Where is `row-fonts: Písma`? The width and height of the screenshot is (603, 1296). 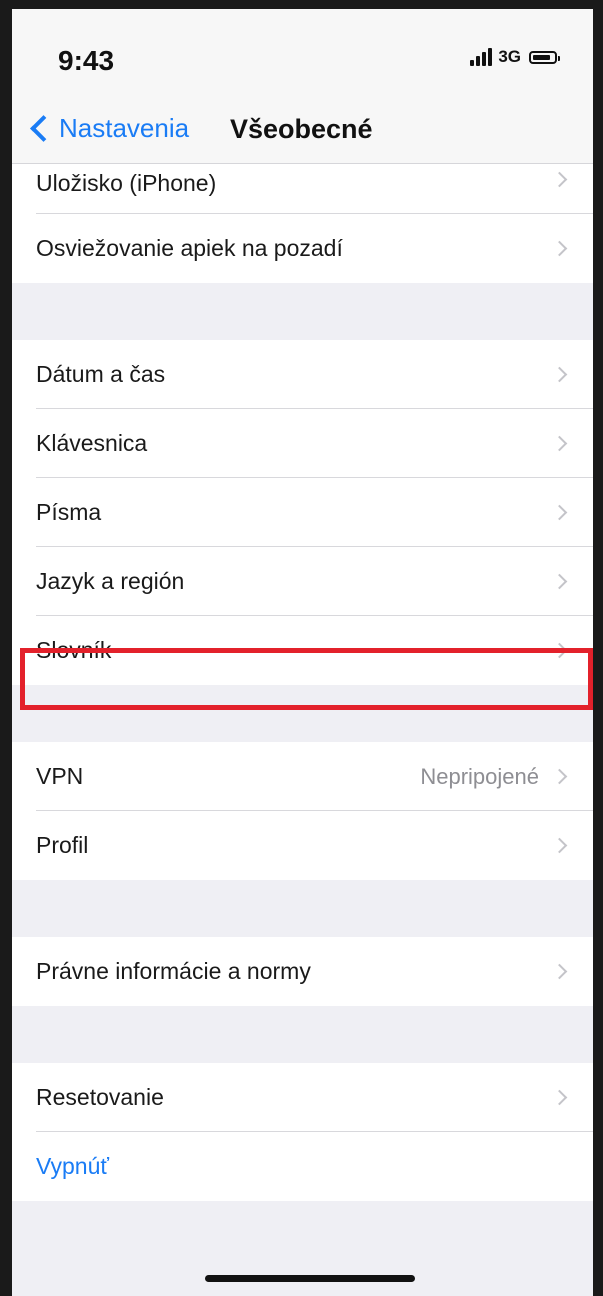
row-fonts: Písma is located at coordinates (302, 512).